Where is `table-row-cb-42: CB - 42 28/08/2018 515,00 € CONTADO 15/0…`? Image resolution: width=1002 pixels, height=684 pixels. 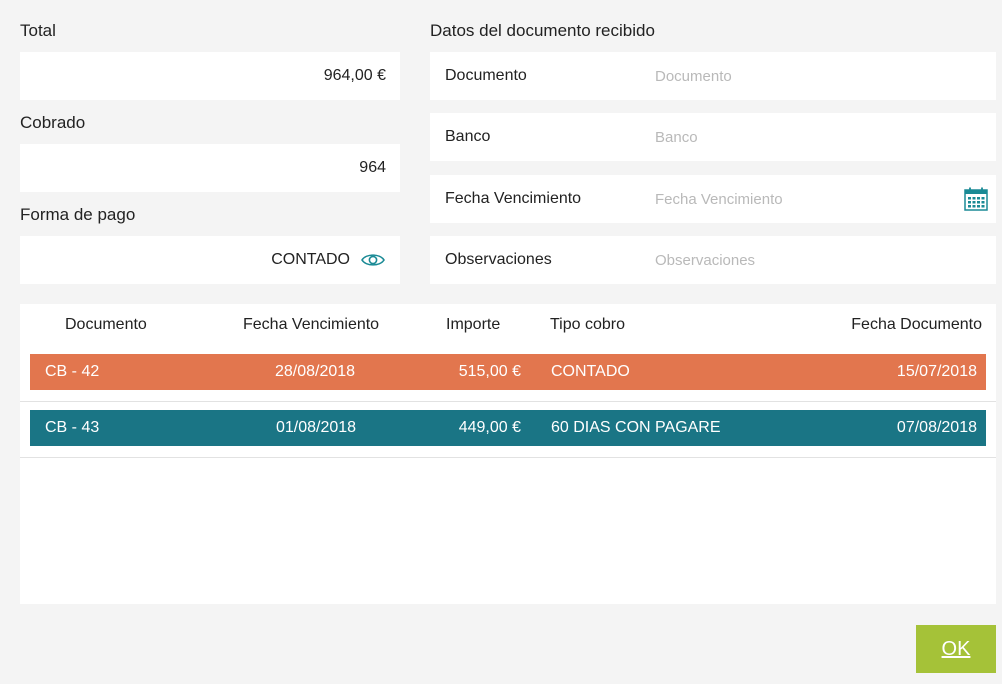 table-row-cb-42: CB - 42 28/08/2018 515,00 € CONTADO 15/0… is located at coordinates (508, 372).